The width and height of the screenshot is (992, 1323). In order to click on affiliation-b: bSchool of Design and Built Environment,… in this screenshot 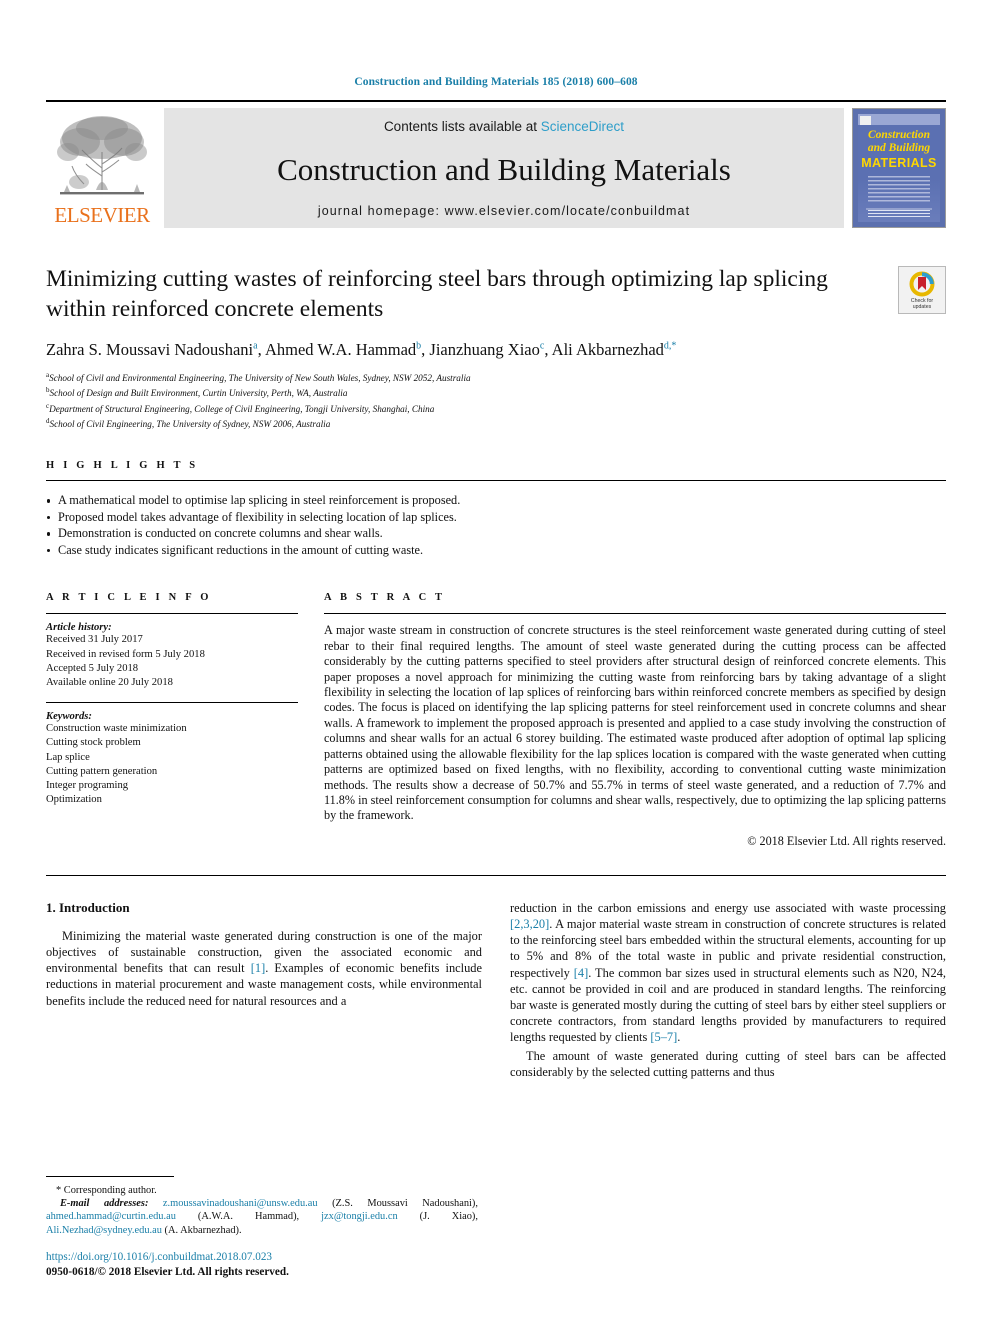, I will do `click(496, 391)`.